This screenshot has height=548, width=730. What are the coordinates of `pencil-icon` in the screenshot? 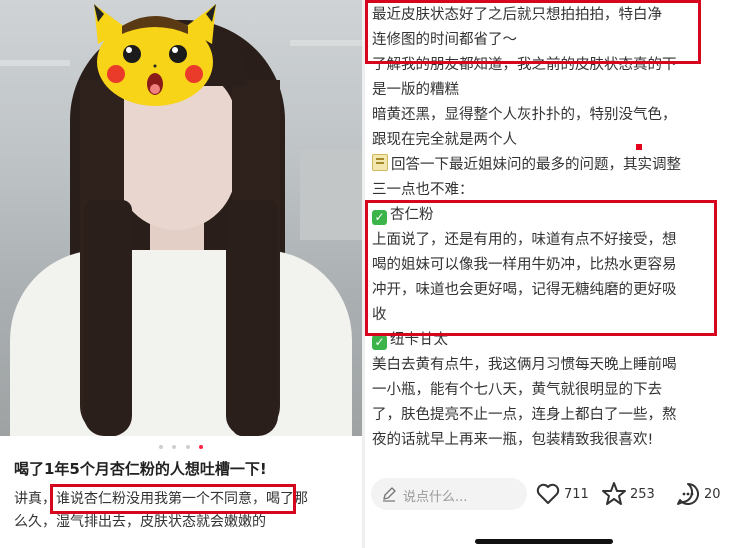 It's located at (389, 494).